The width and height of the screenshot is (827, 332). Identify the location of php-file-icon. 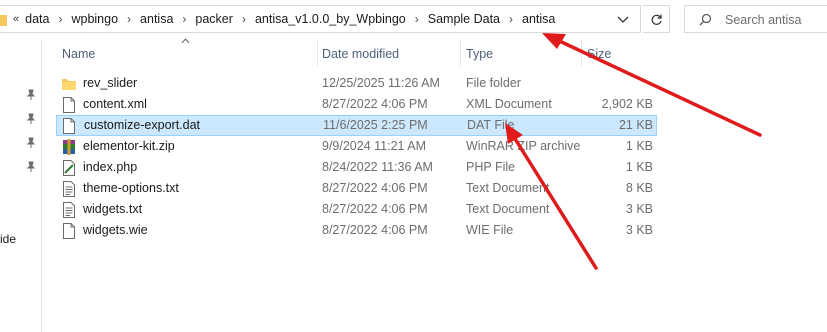
(69, 168).